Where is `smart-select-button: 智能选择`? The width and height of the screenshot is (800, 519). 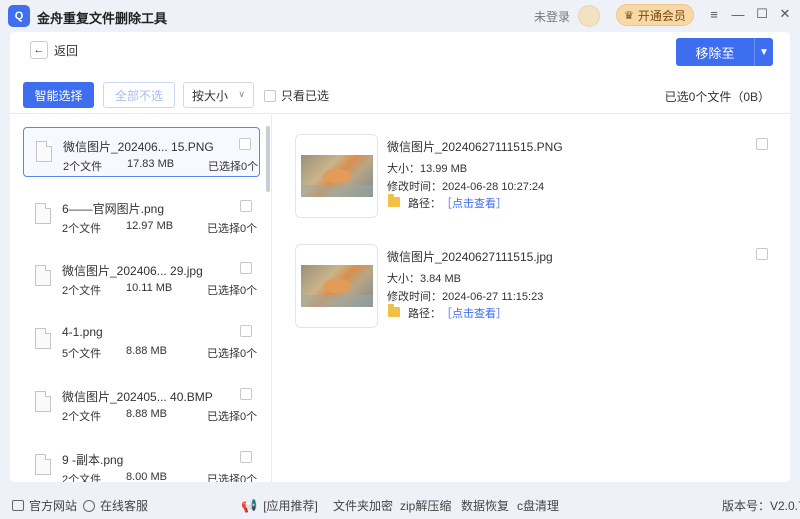 smart-select-button: 智能选择 is located at coordinates (58, 95).